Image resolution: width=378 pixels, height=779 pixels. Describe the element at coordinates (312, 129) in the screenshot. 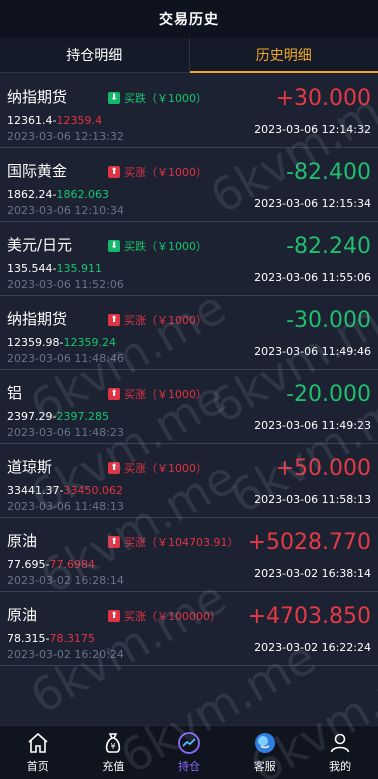

I see `close-time: 2023-03-06 12:14:32` at that location.